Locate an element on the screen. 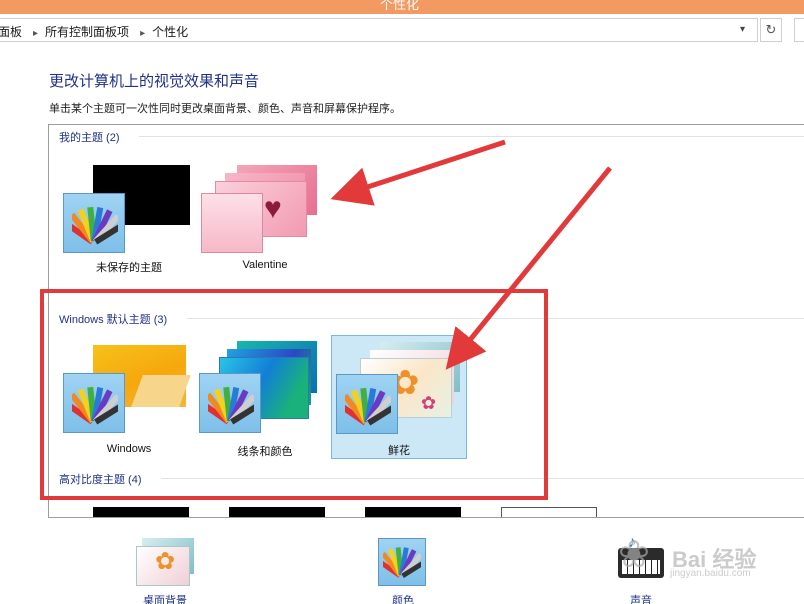 This screenshot has width=804, height=604. color-button: 颜色 is located at coordinates (403, 567).